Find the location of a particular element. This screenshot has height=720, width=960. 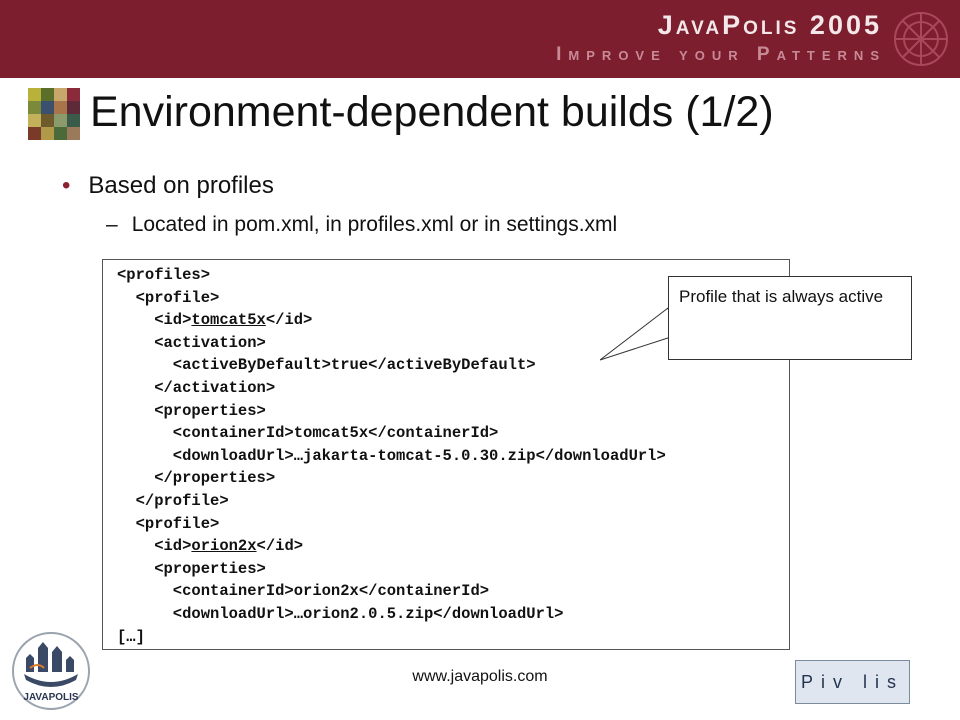

profile-id: tomcat5x is located at coordinates (228, 320).